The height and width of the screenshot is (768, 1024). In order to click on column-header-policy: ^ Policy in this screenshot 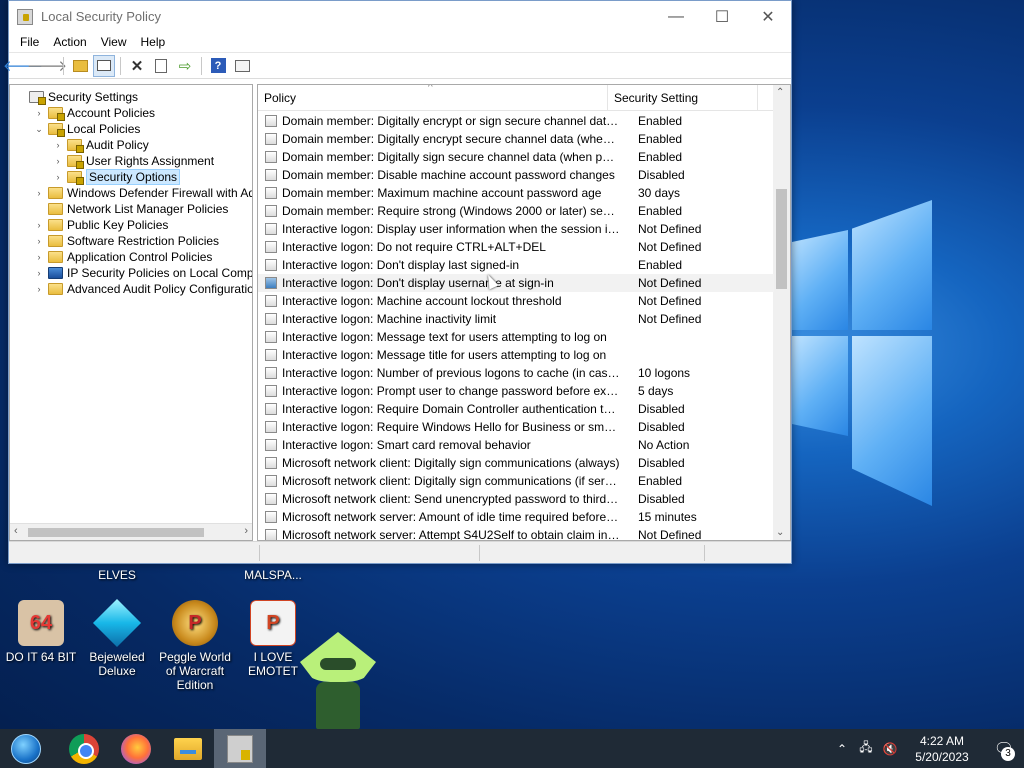, I will do `click(433, 98)`.